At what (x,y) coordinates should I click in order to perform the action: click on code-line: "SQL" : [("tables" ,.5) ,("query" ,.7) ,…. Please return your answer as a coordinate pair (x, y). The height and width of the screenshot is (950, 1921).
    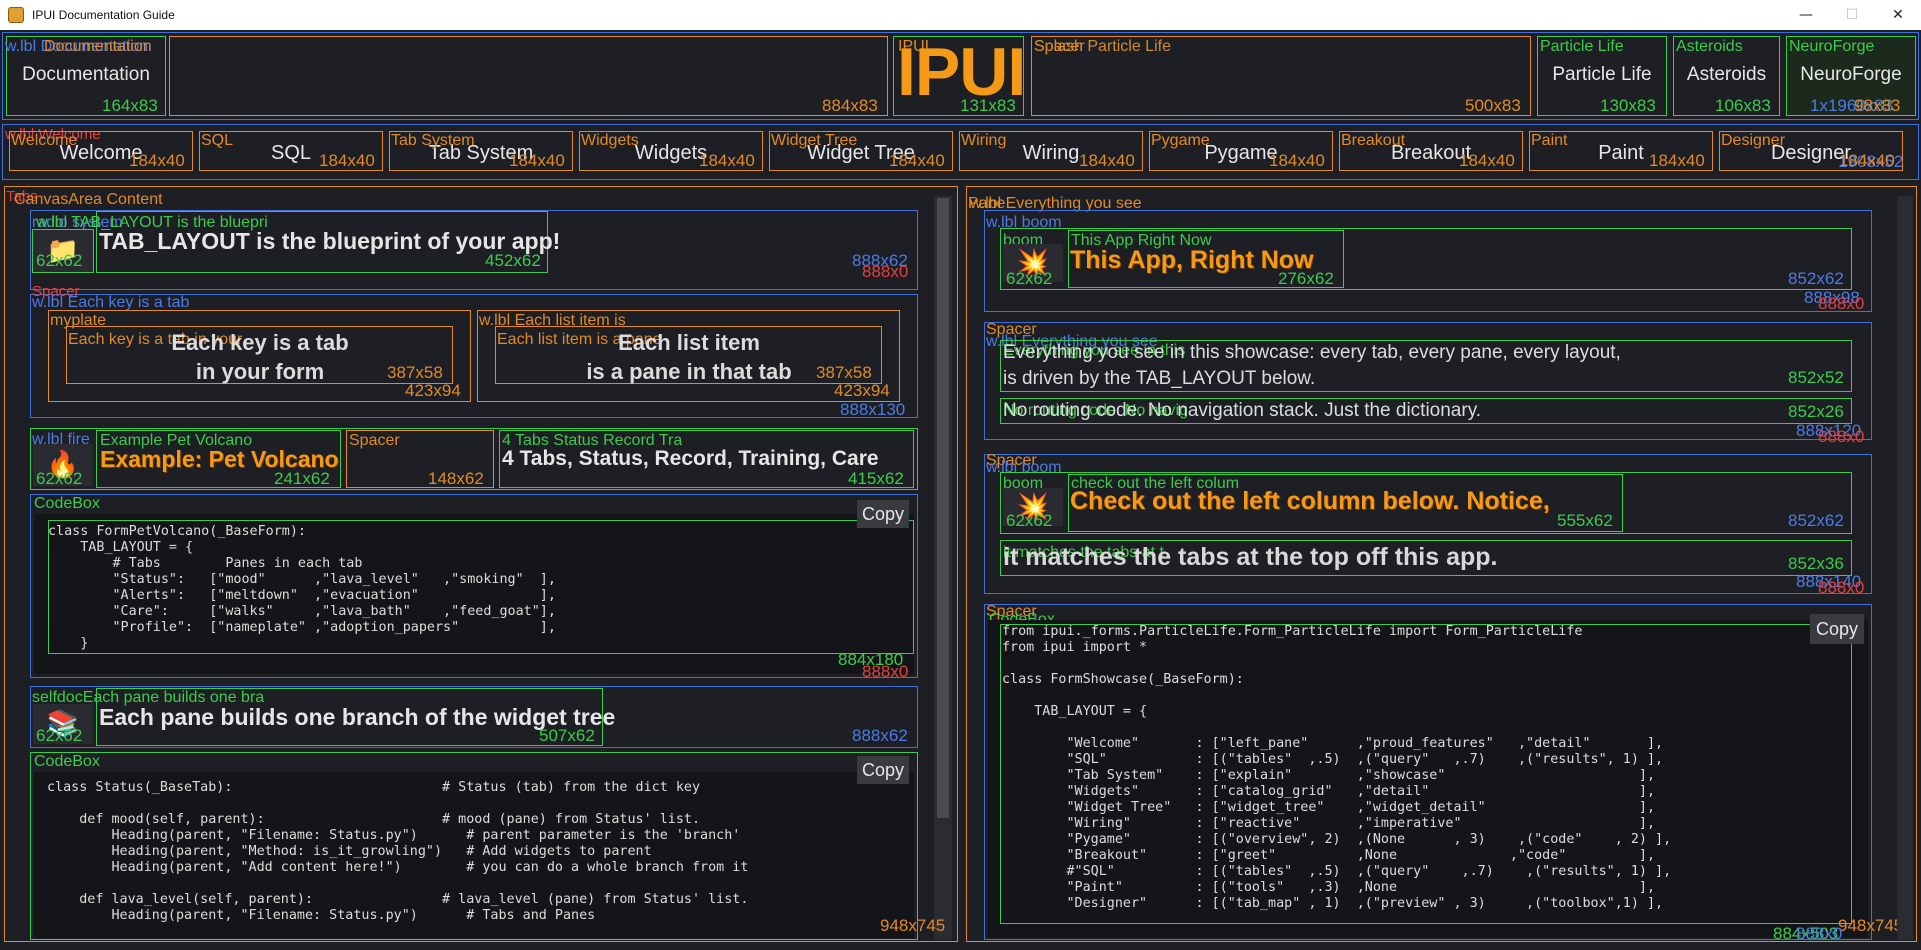
    Looking at the image, I should click on (1333, 759).